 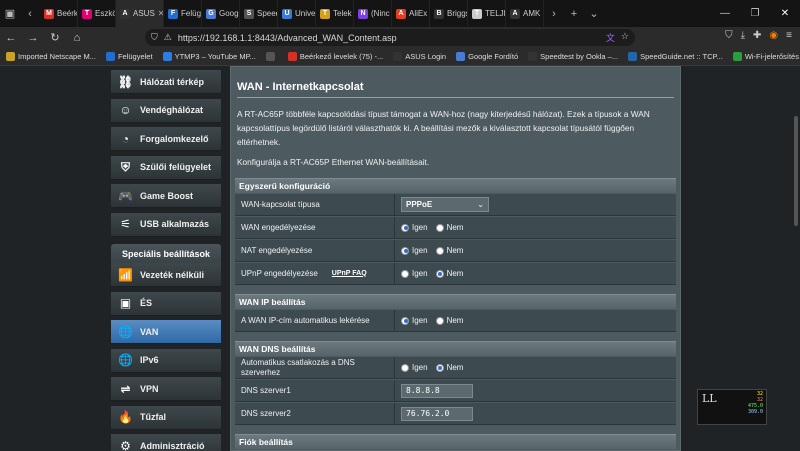 I want to click on upnp-enable-yes-radio, so click(x=405, y=273).